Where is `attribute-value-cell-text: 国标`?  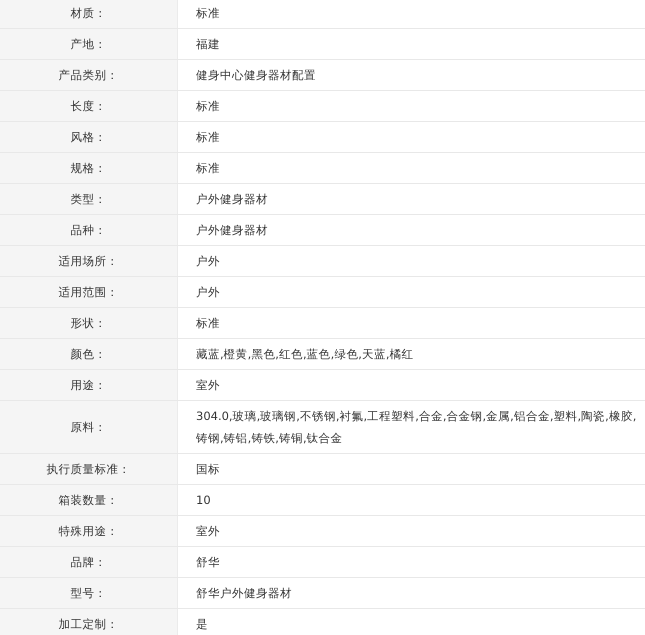
attribute-value-cell-text: 国标 is located at coordinates (208, 469).